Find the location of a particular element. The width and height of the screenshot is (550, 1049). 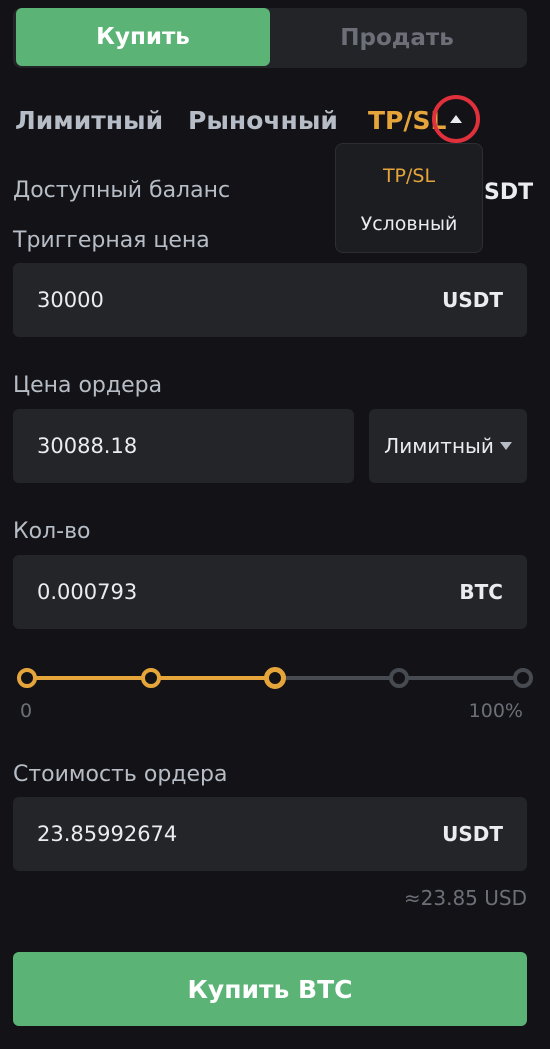

order-price-input: 30088.18 is located at coordinates (183, 446).